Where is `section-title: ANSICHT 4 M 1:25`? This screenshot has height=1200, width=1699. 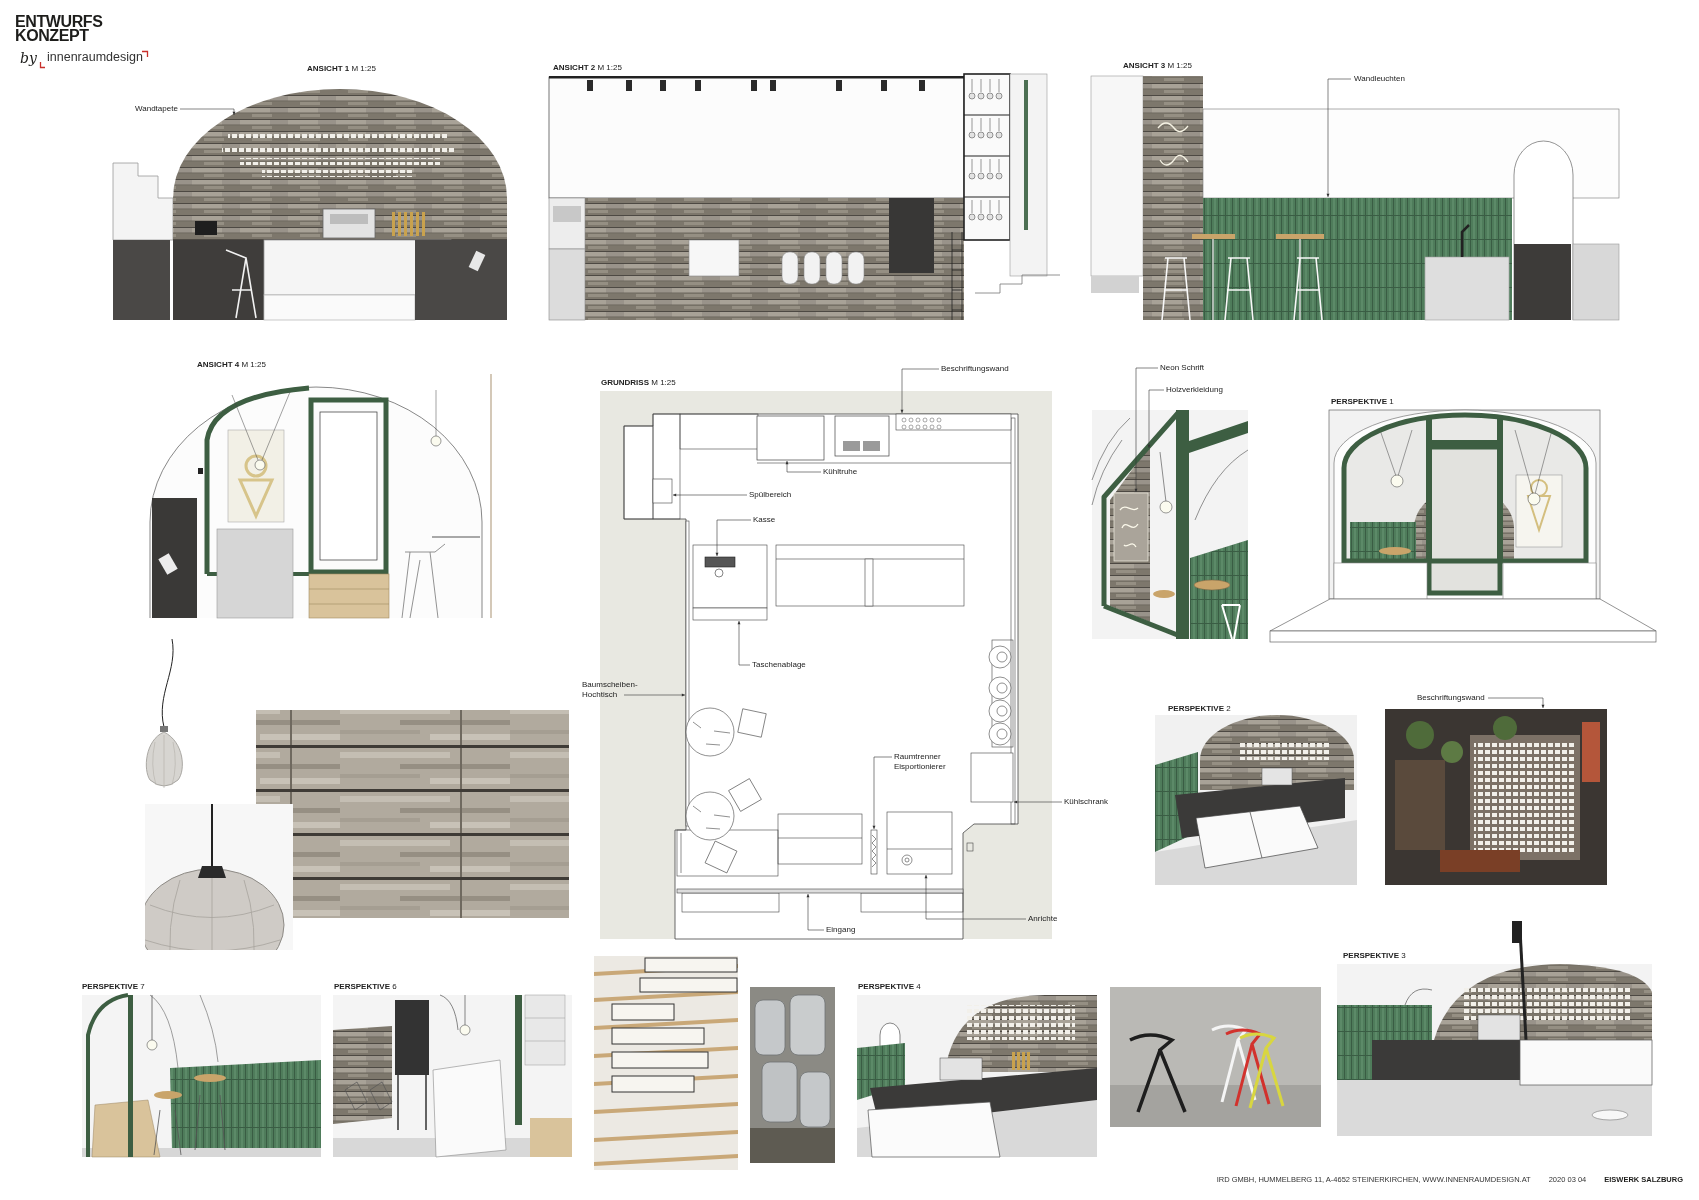
section-title: ANSICHT 4 M 1:25 is located at coordinates (231, 365).